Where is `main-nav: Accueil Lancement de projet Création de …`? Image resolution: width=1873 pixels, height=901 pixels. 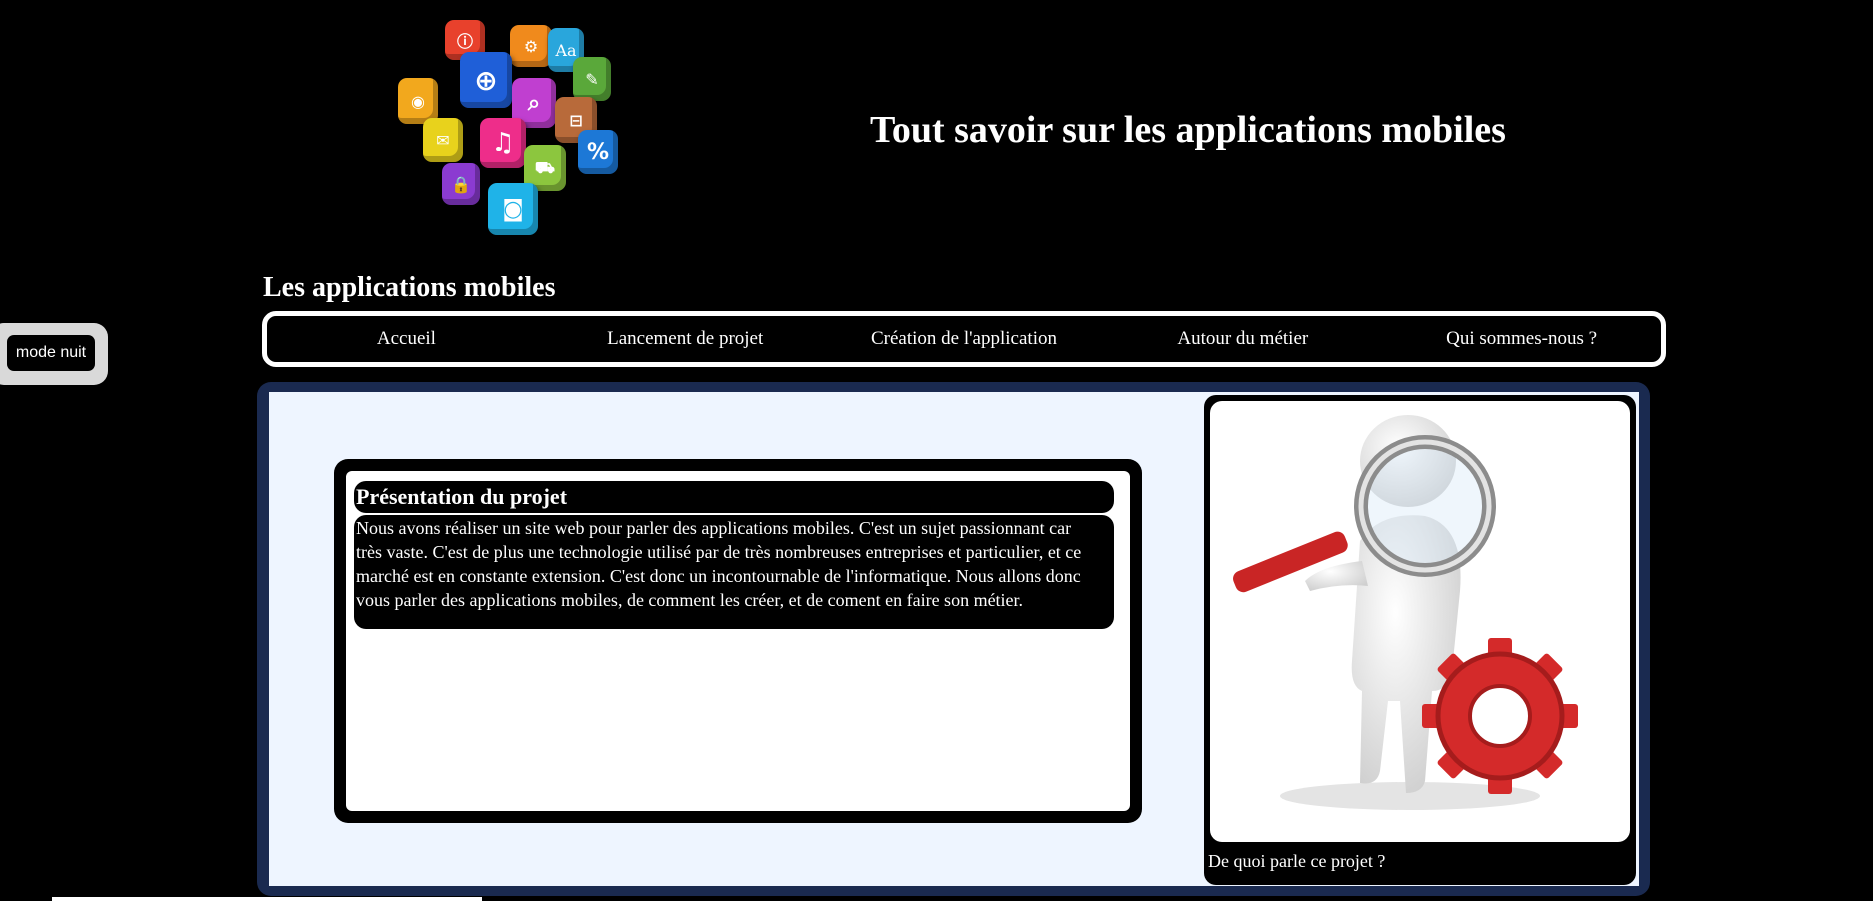
main-nav: Accueil Lancement de projet Création de … is located at coordinates (964, 339).